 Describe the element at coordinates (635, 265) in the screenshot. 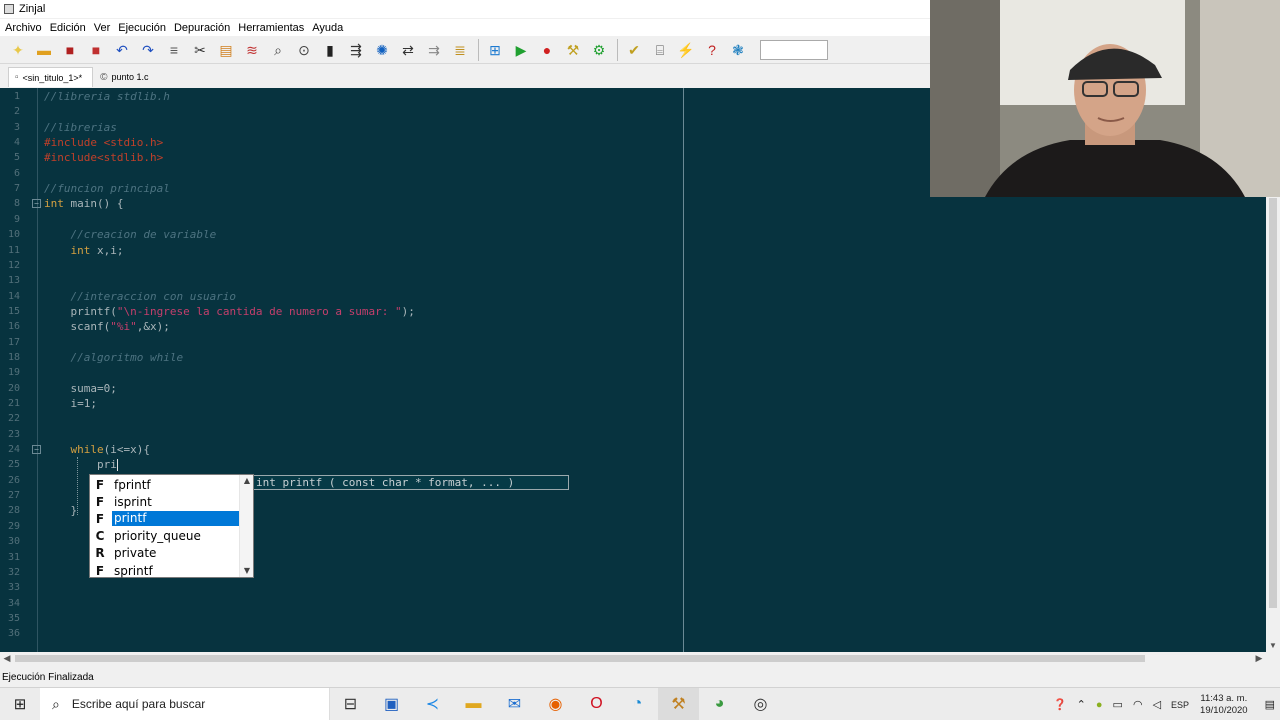

I see `code-line: 12` at that location.